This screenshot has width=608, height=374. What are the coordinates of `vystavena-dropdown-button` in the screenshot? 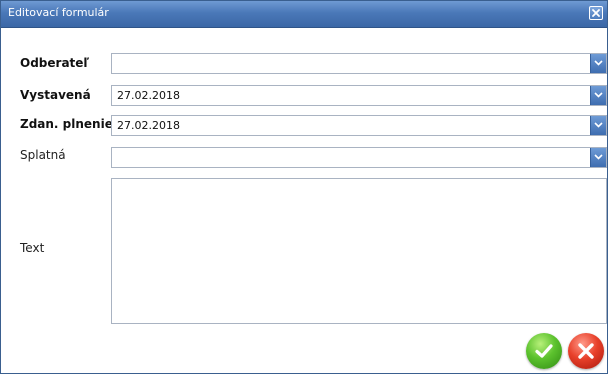 It's located at (598, 95).